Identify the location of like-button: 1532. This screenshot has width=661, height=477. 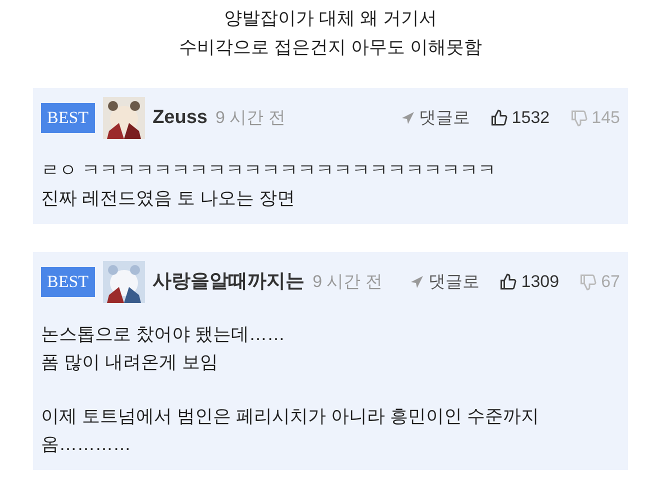
(520, 118).